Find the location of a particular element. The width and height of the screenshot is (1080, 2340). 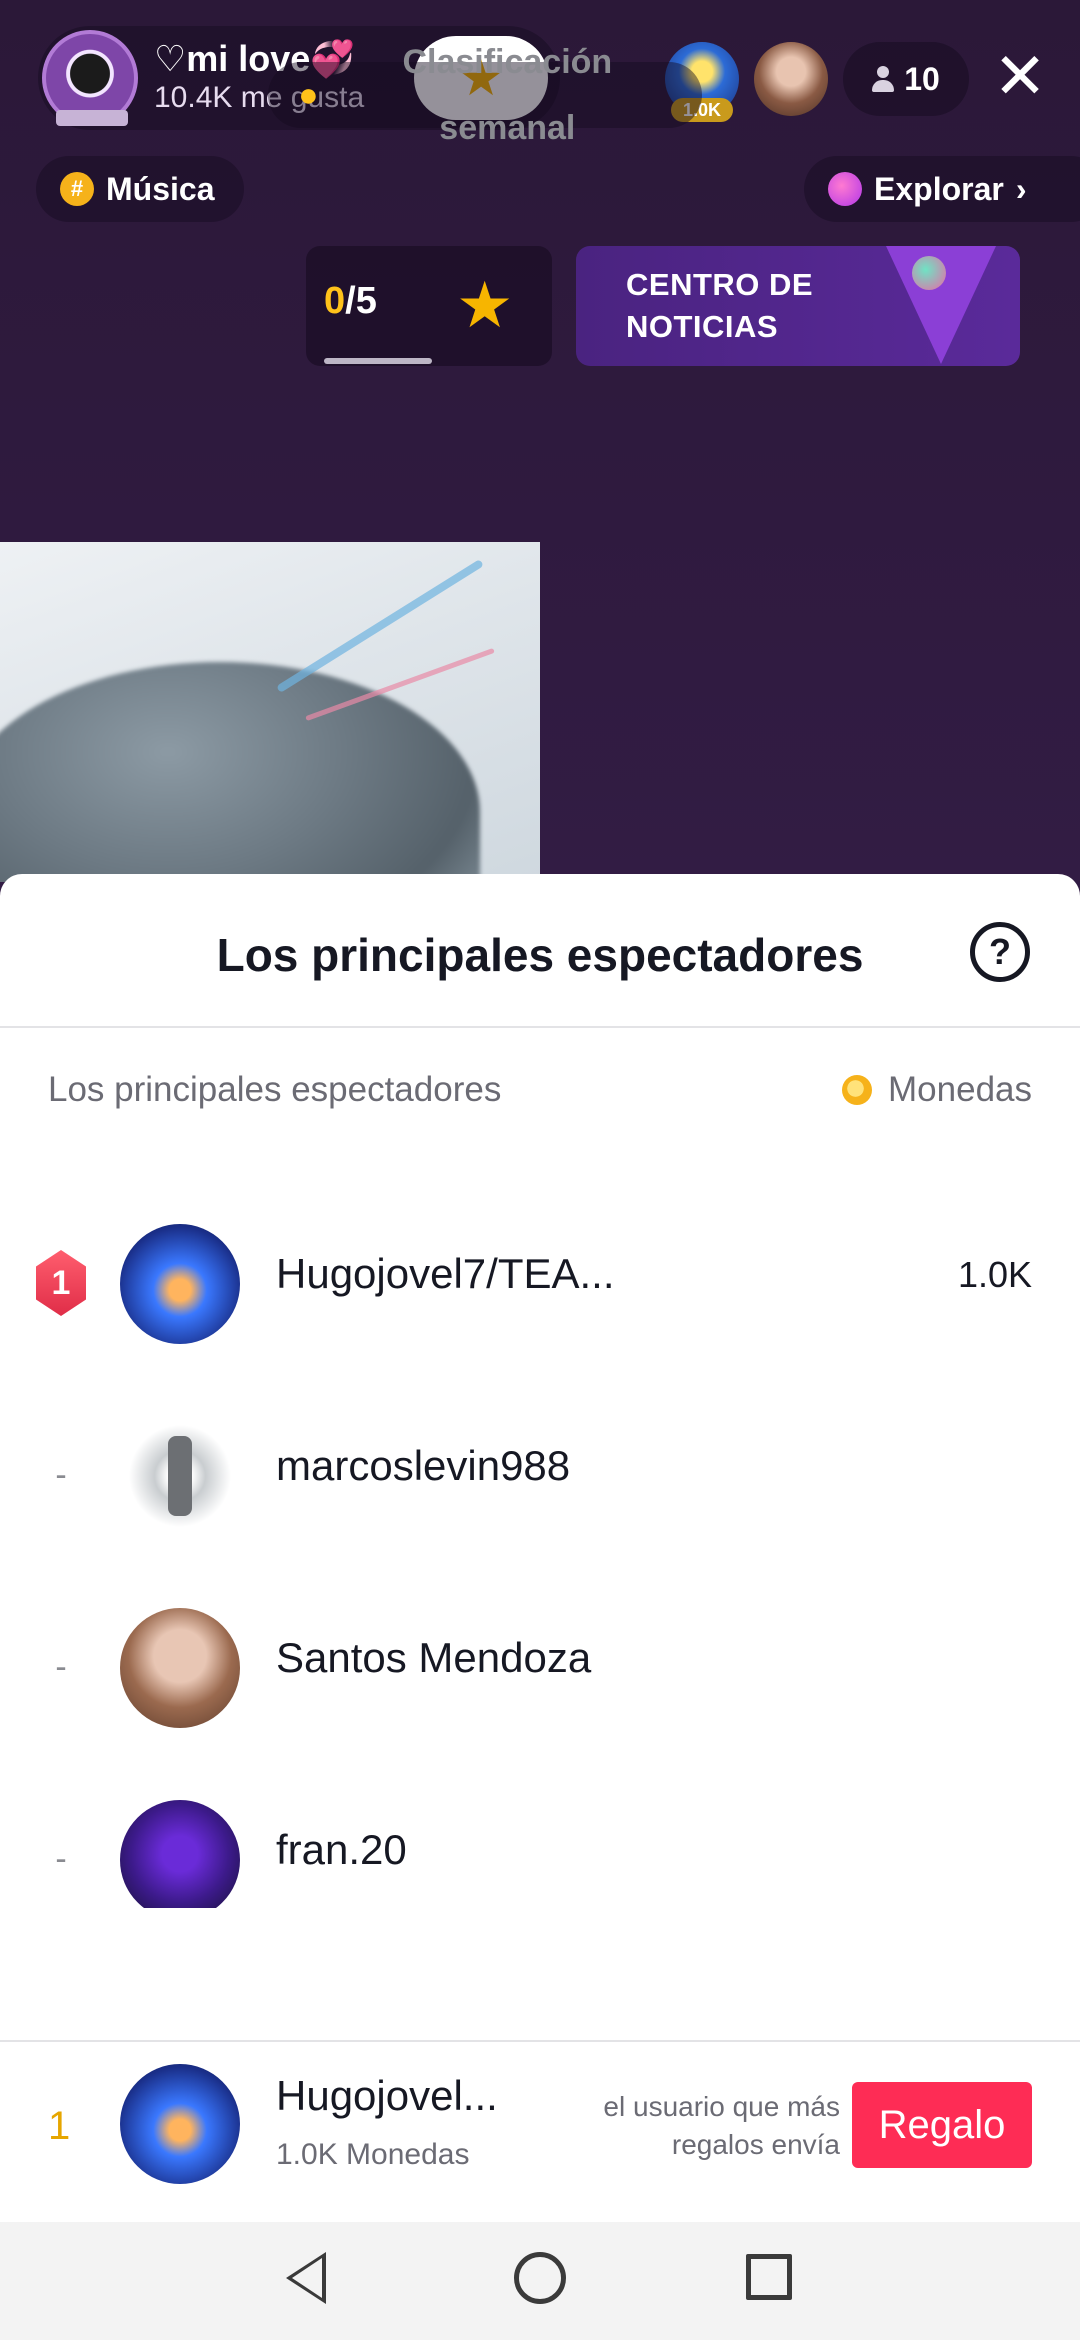

host-avatar is located at coordinates (90, 78).